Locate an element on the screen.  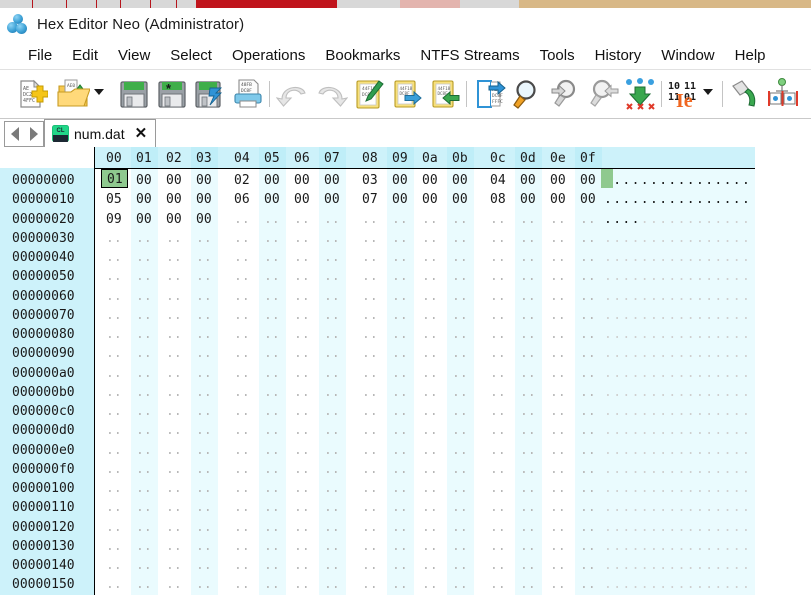
hex-column-header: 0b is located at coordinates (460, 158).